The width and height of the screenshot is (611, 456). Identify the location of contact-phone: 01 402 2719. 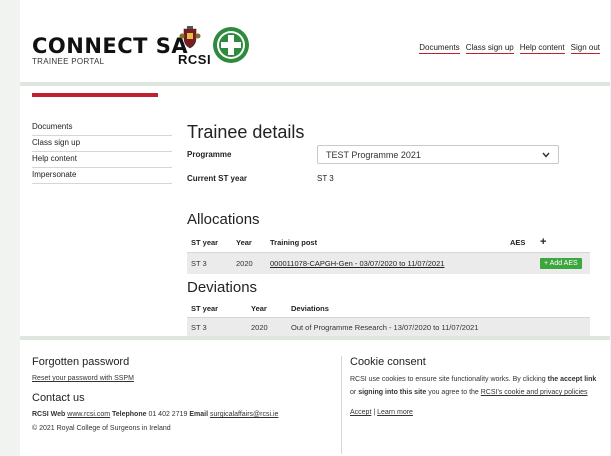
(168, 414).